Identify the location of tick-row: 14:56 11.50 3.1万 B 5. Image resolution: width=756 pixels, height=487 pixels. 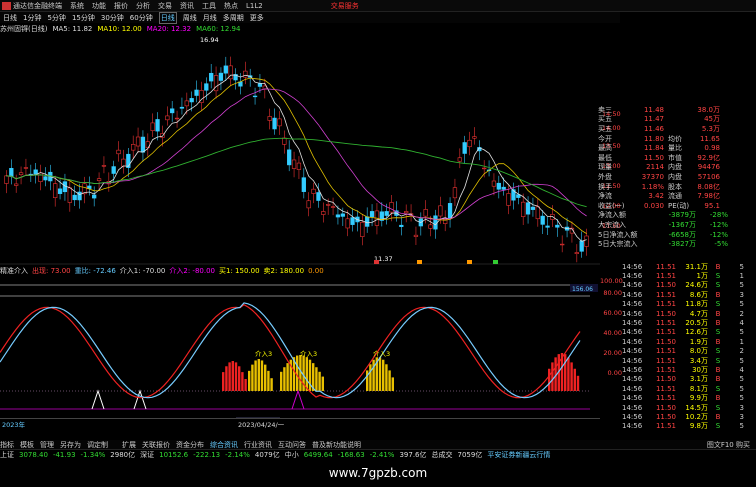
(689, 379).